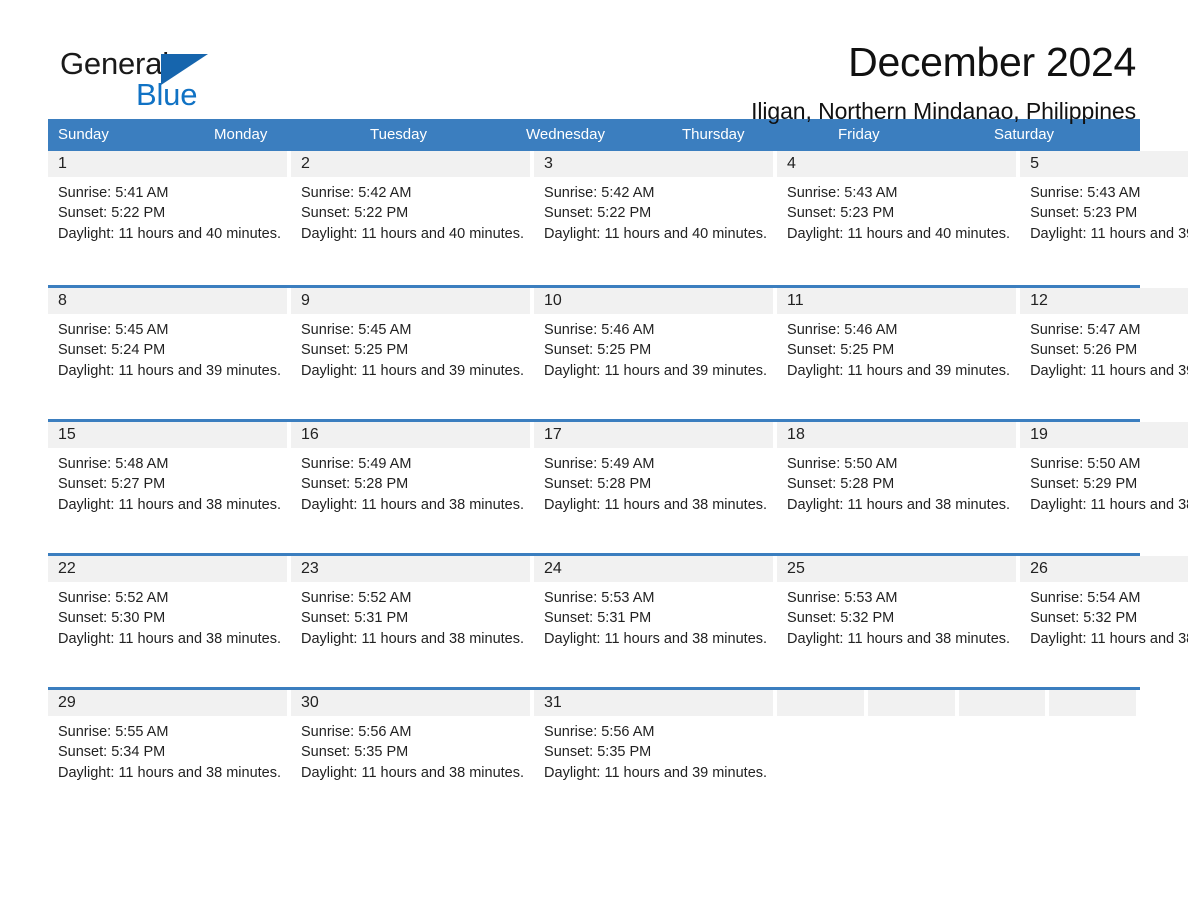 The width and height of the screenshot is (1188, 918). I want to click on day-number-band: 12, so click(1104, 301).